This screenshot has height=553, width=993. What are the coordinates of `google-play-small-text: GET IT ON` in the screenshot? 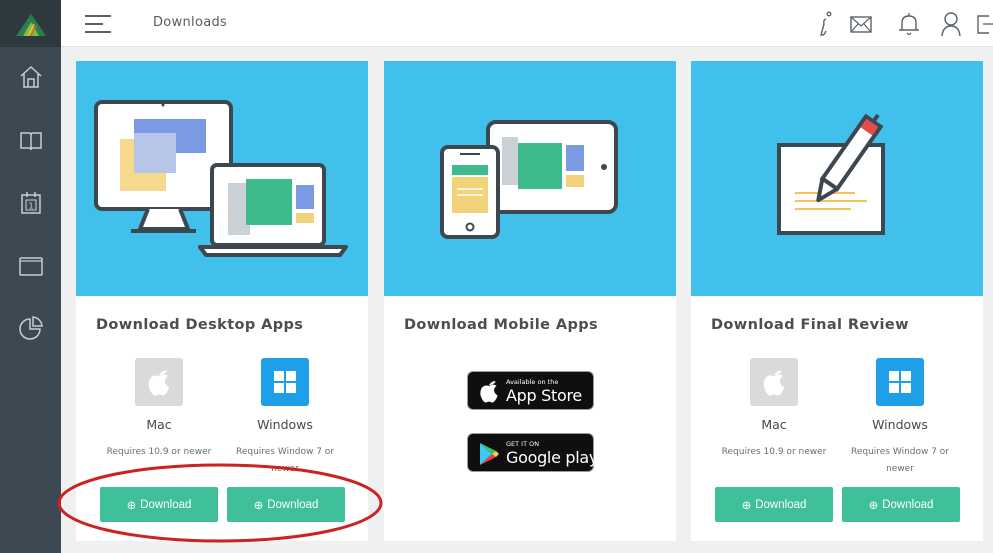 It's located at (523, 444).